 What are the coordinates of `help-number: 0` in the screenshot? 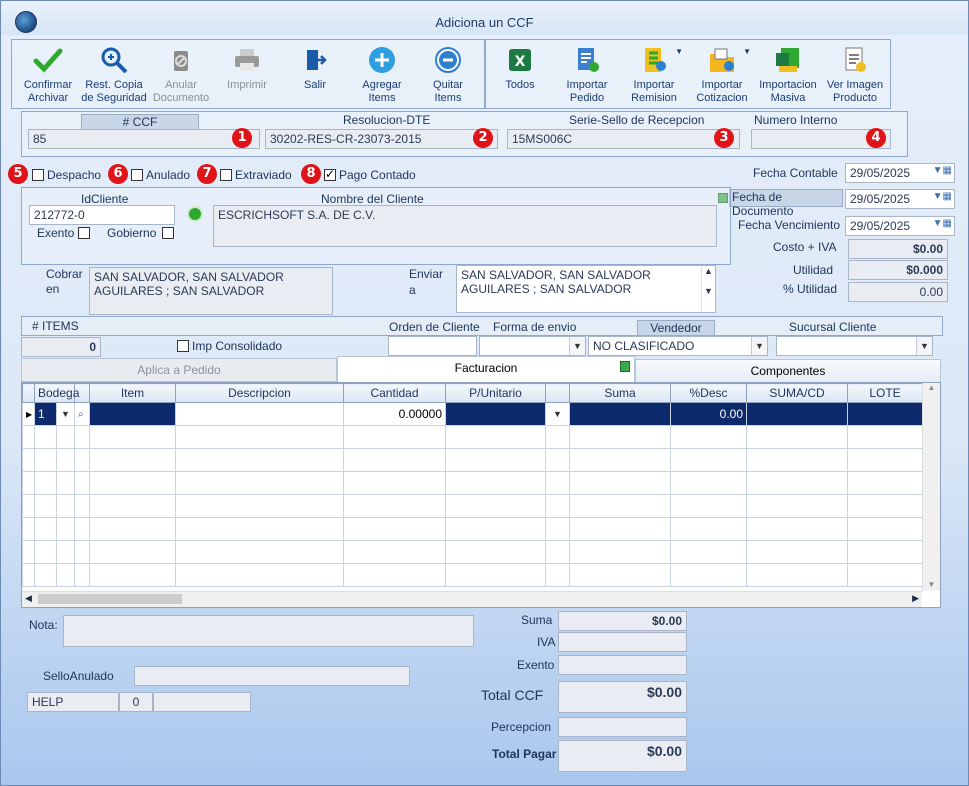 It's located at (136, 702).